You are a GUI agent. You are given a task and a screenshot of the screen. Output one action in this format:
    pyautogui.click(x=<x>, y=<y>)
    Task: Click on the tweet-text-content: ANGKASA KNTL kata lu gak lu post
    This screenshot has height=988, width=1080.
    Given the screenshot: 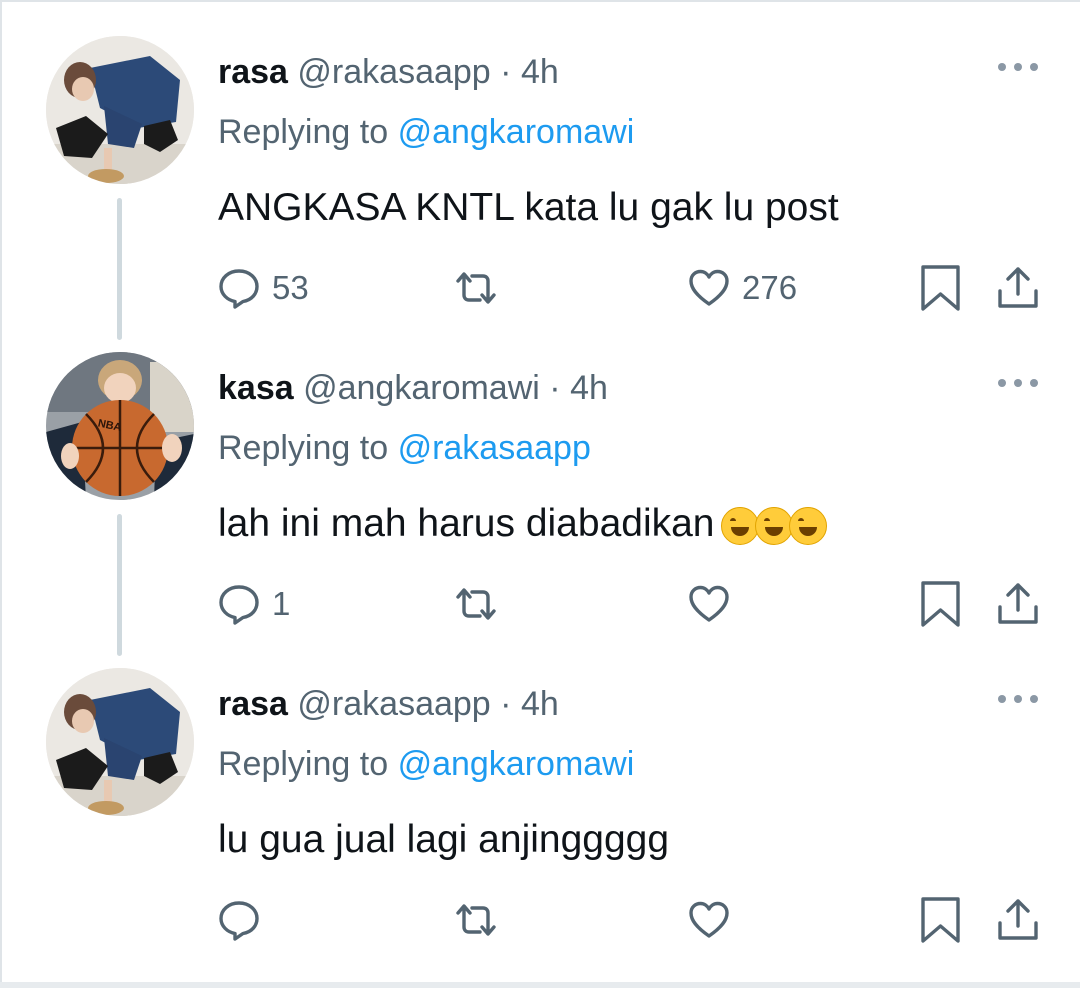 What is the action you would take?
    pyautogui.click(x=528, y=207)
    